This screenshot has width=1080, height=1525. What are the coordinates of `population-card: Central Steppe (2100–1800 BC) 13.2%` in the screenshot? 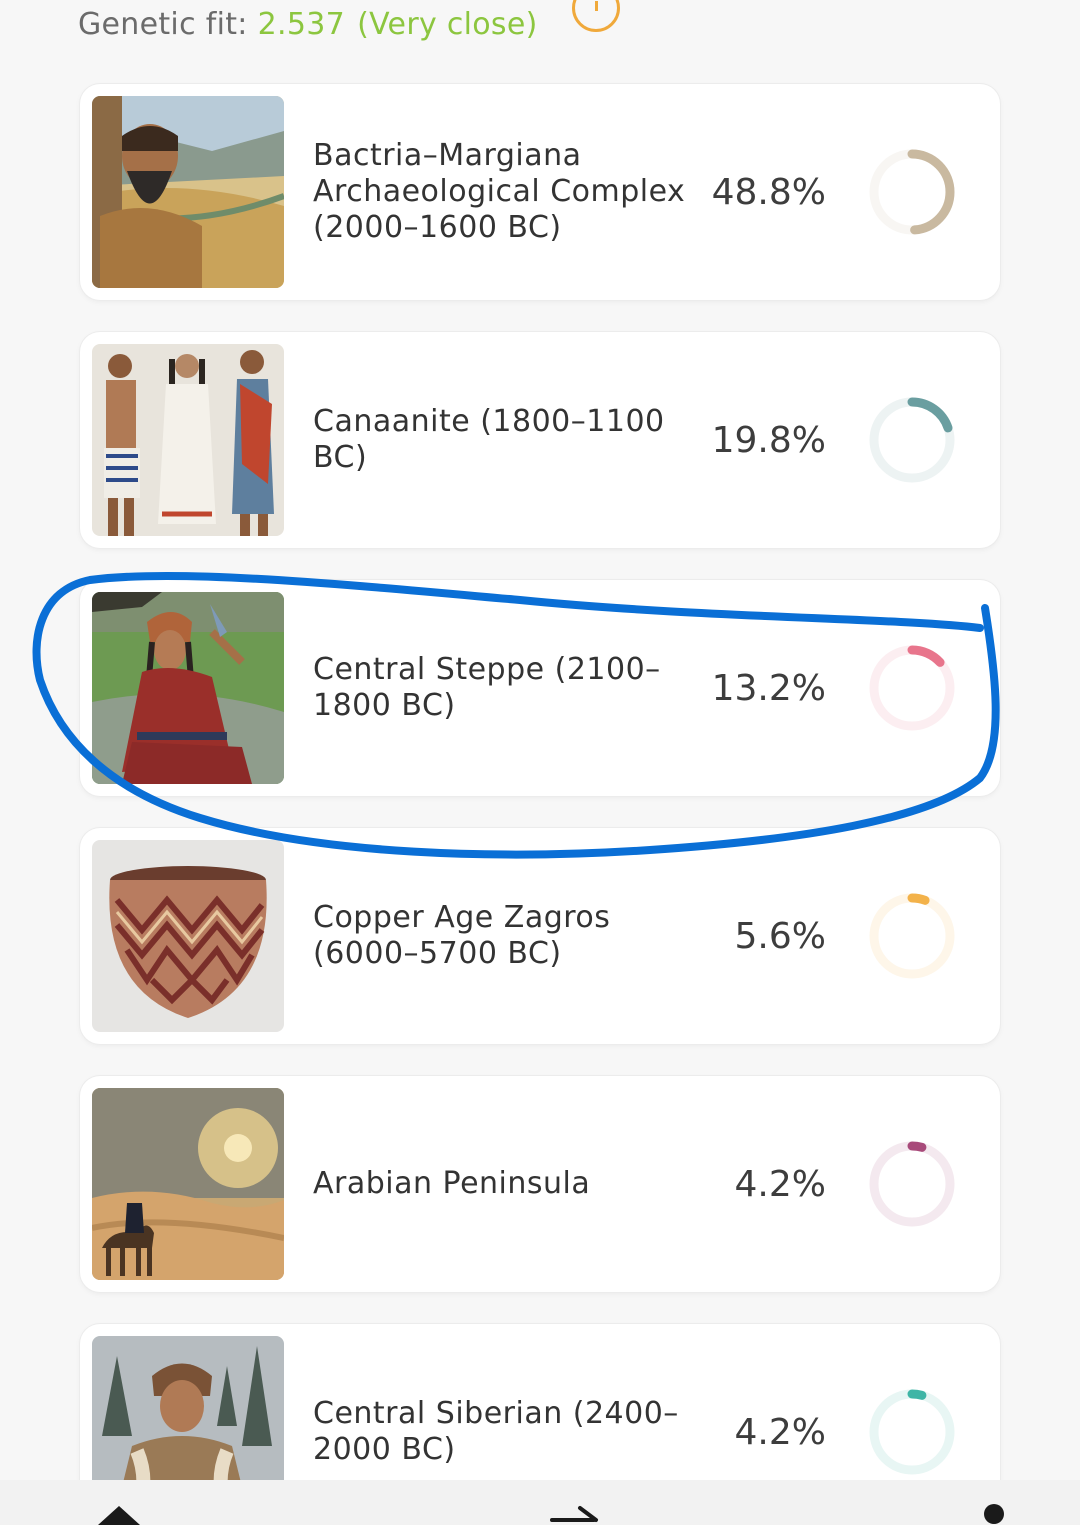 It's located at (540, 688).